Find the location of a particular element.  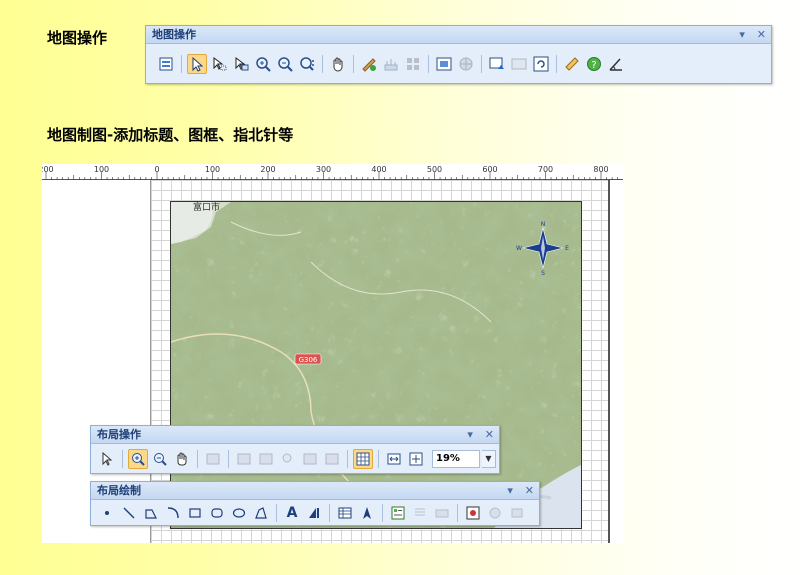

zoom-in-icon is located at coordinates (263, 64).